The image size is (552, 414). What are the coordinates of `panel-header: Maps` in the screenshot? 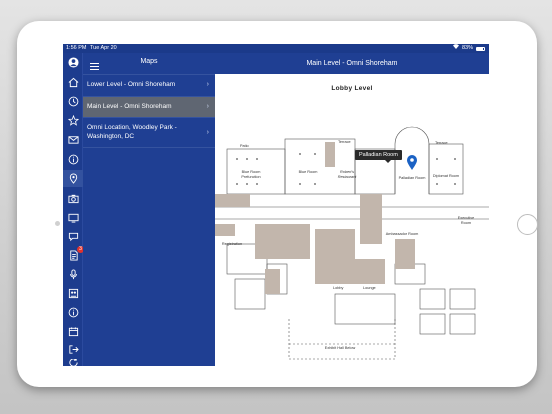 It's located at (149, 64).